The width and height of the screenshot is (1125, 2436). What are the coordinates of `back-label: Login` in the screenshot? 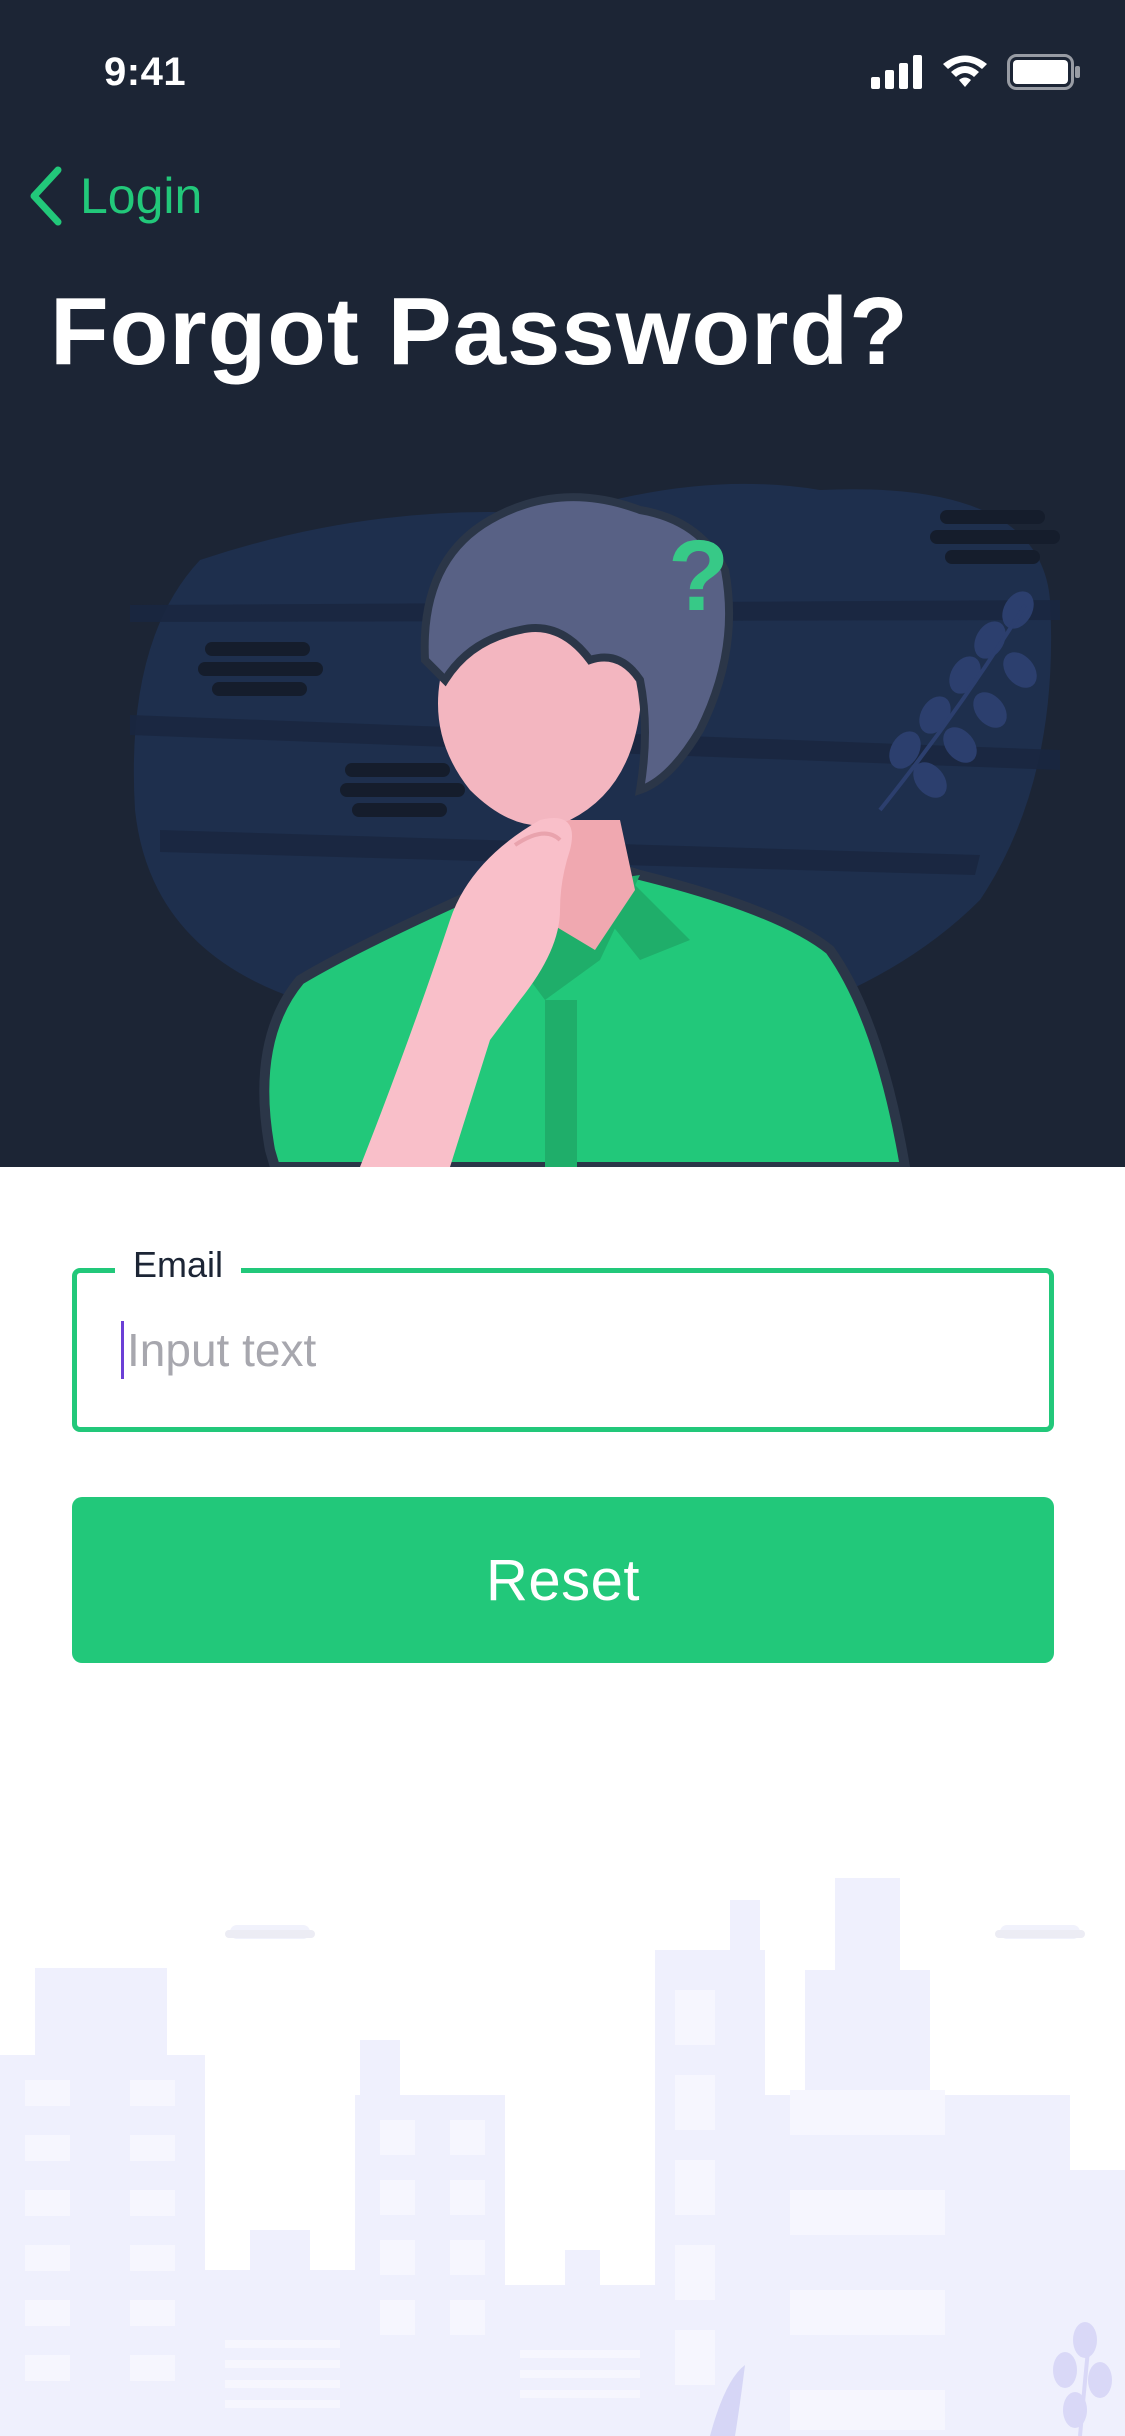 It's located at (141, 196).